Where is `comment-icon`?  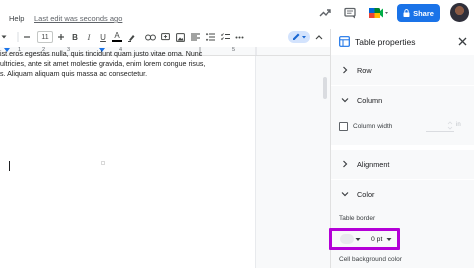
comment-icon is located at coordinates (350, 13).